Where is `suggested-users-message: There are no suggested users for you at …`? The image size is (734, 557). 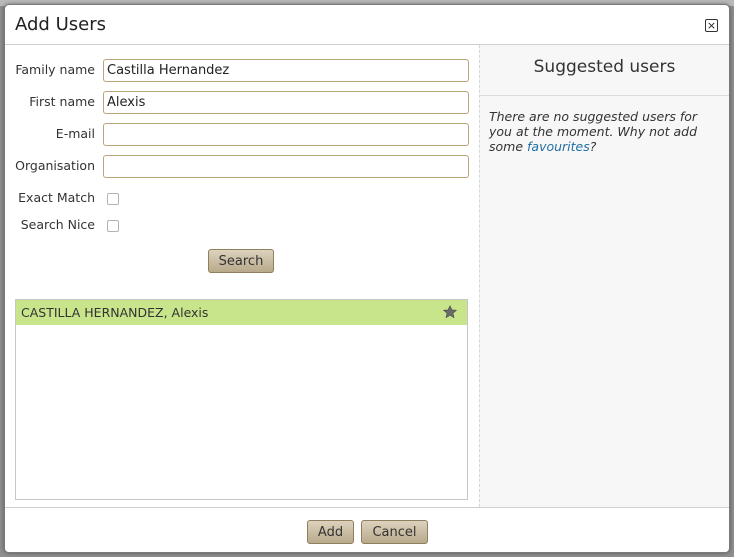
suggested-users-message: There are no suggested users for you at … is located at coordinates (605, 131).